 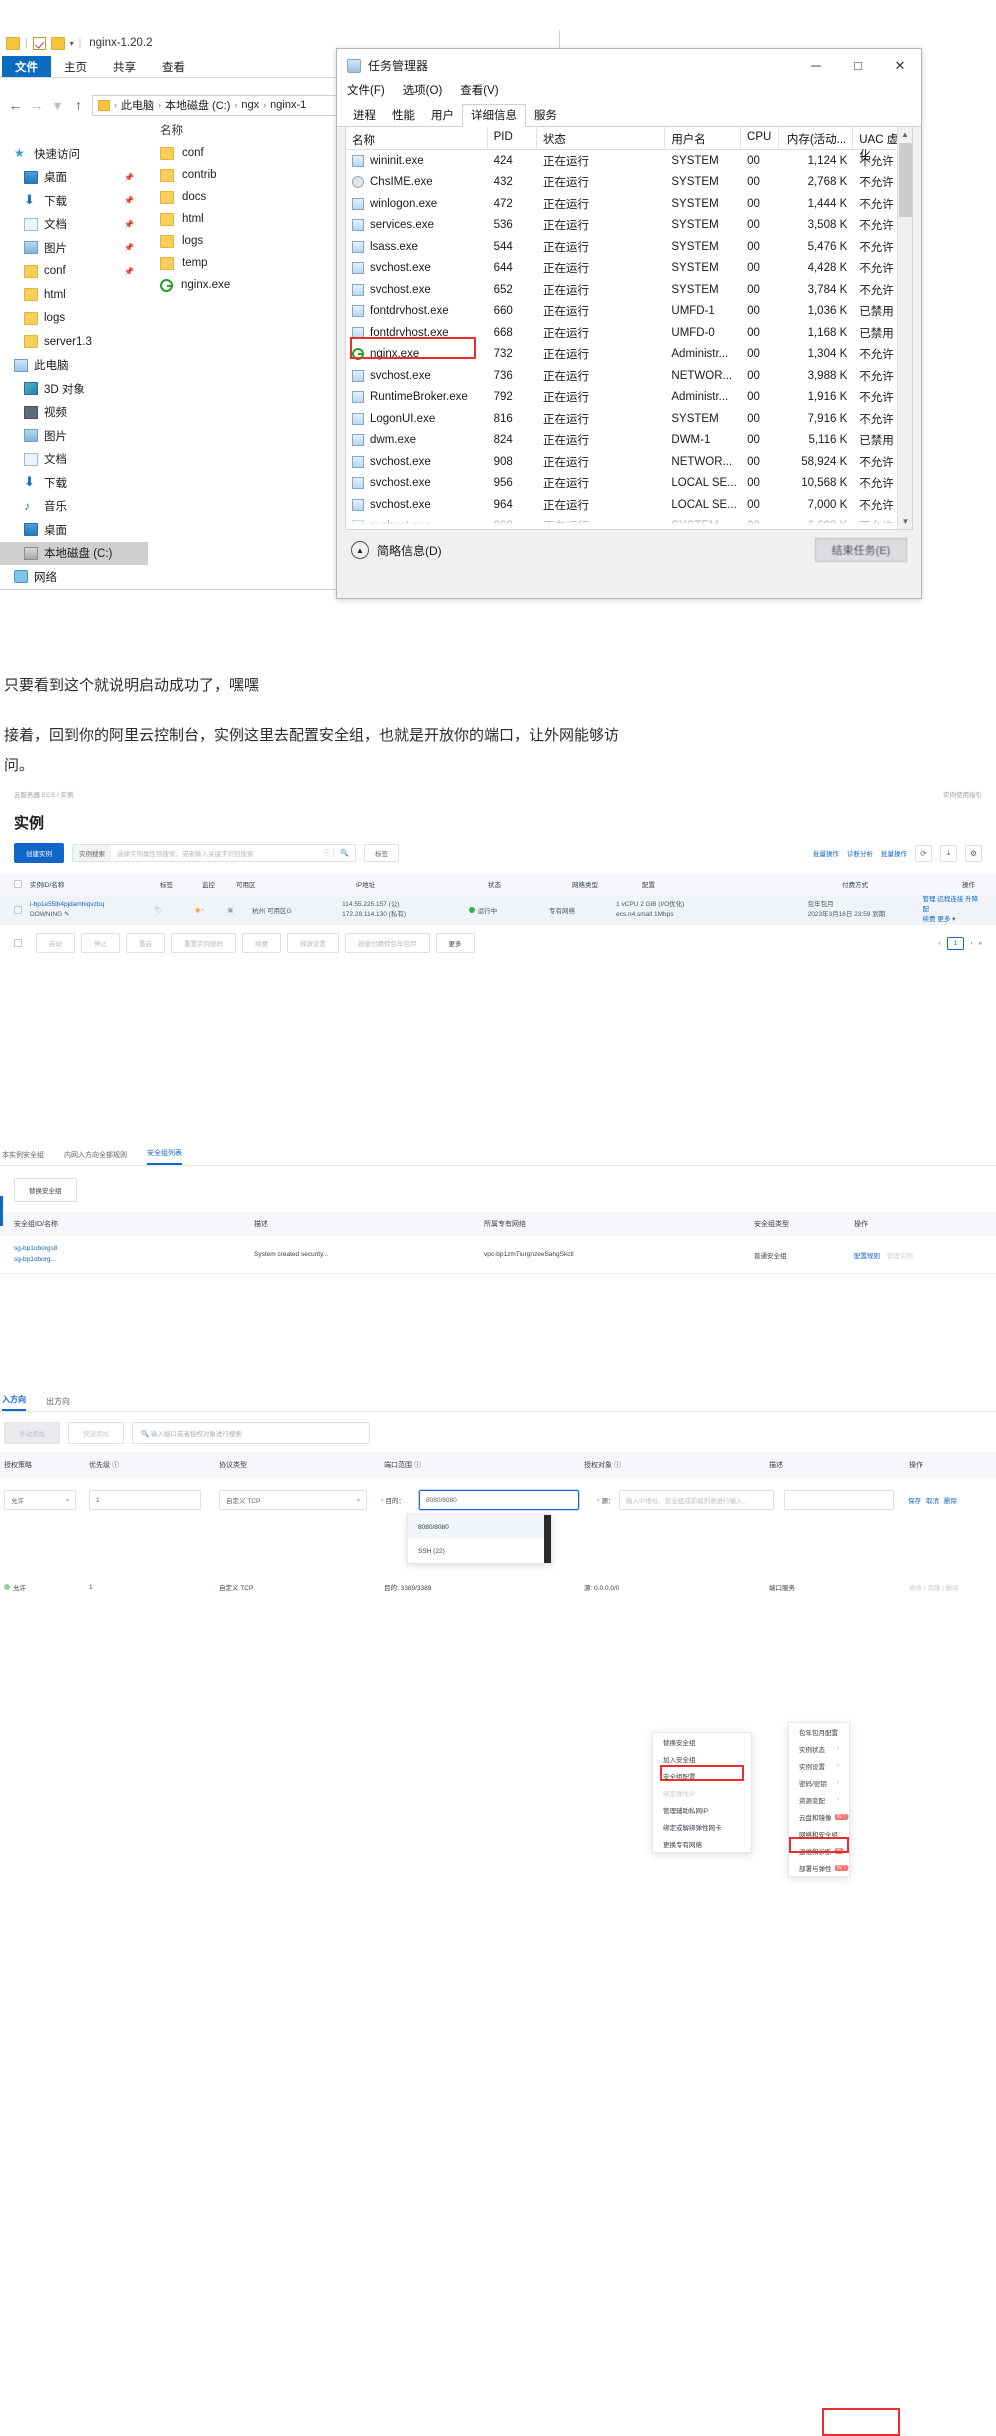 What do you see at coordinates (819, 1816) in the screenshot?
I see `menu-item-5: 云盘和镜像 热门 ›` at bounding box center [819, 1816].